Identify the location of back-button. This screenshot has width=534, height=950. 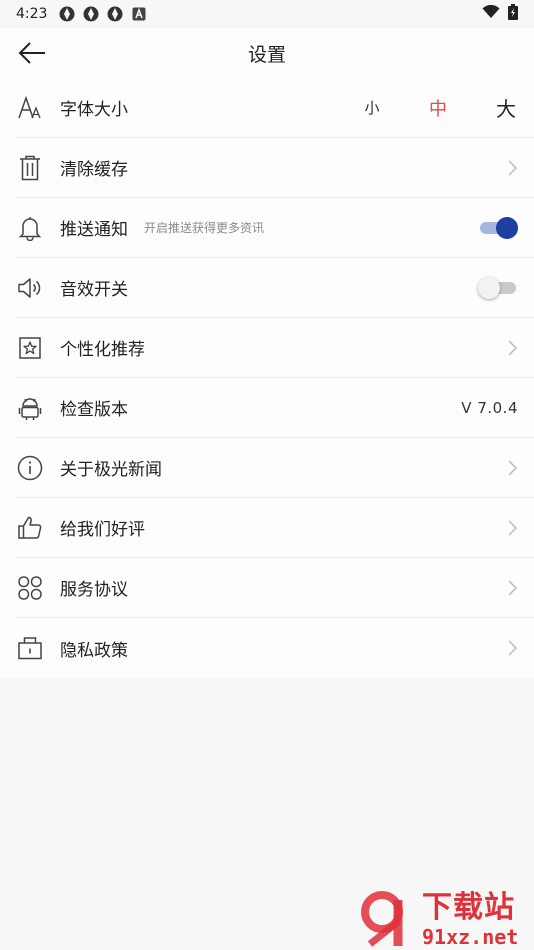
(32, 53).